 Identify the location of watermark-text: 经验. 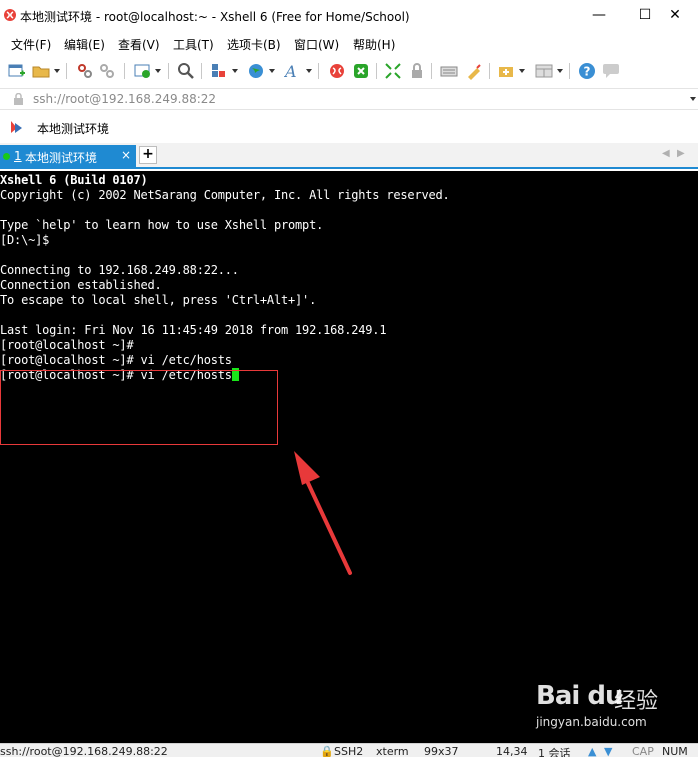
(636, 701).